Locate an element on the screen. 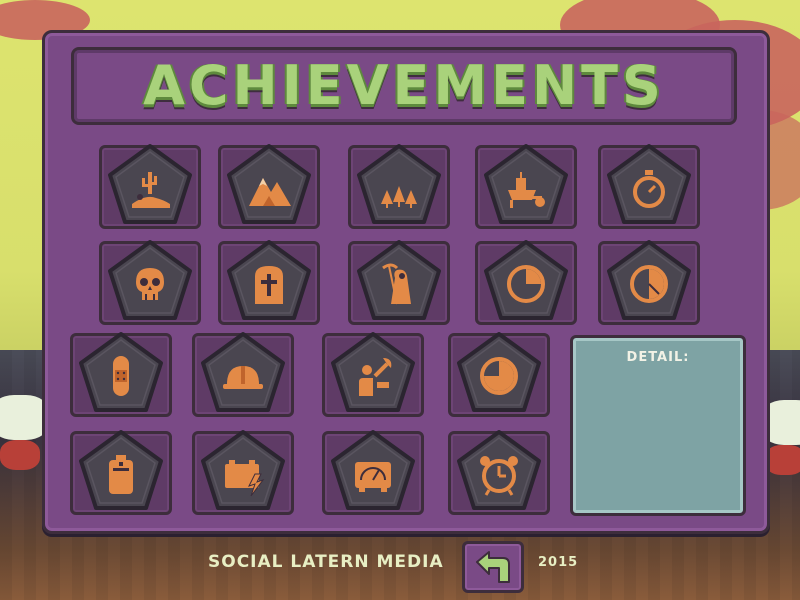  clock-half-icon is located at coordinates (649, 284).